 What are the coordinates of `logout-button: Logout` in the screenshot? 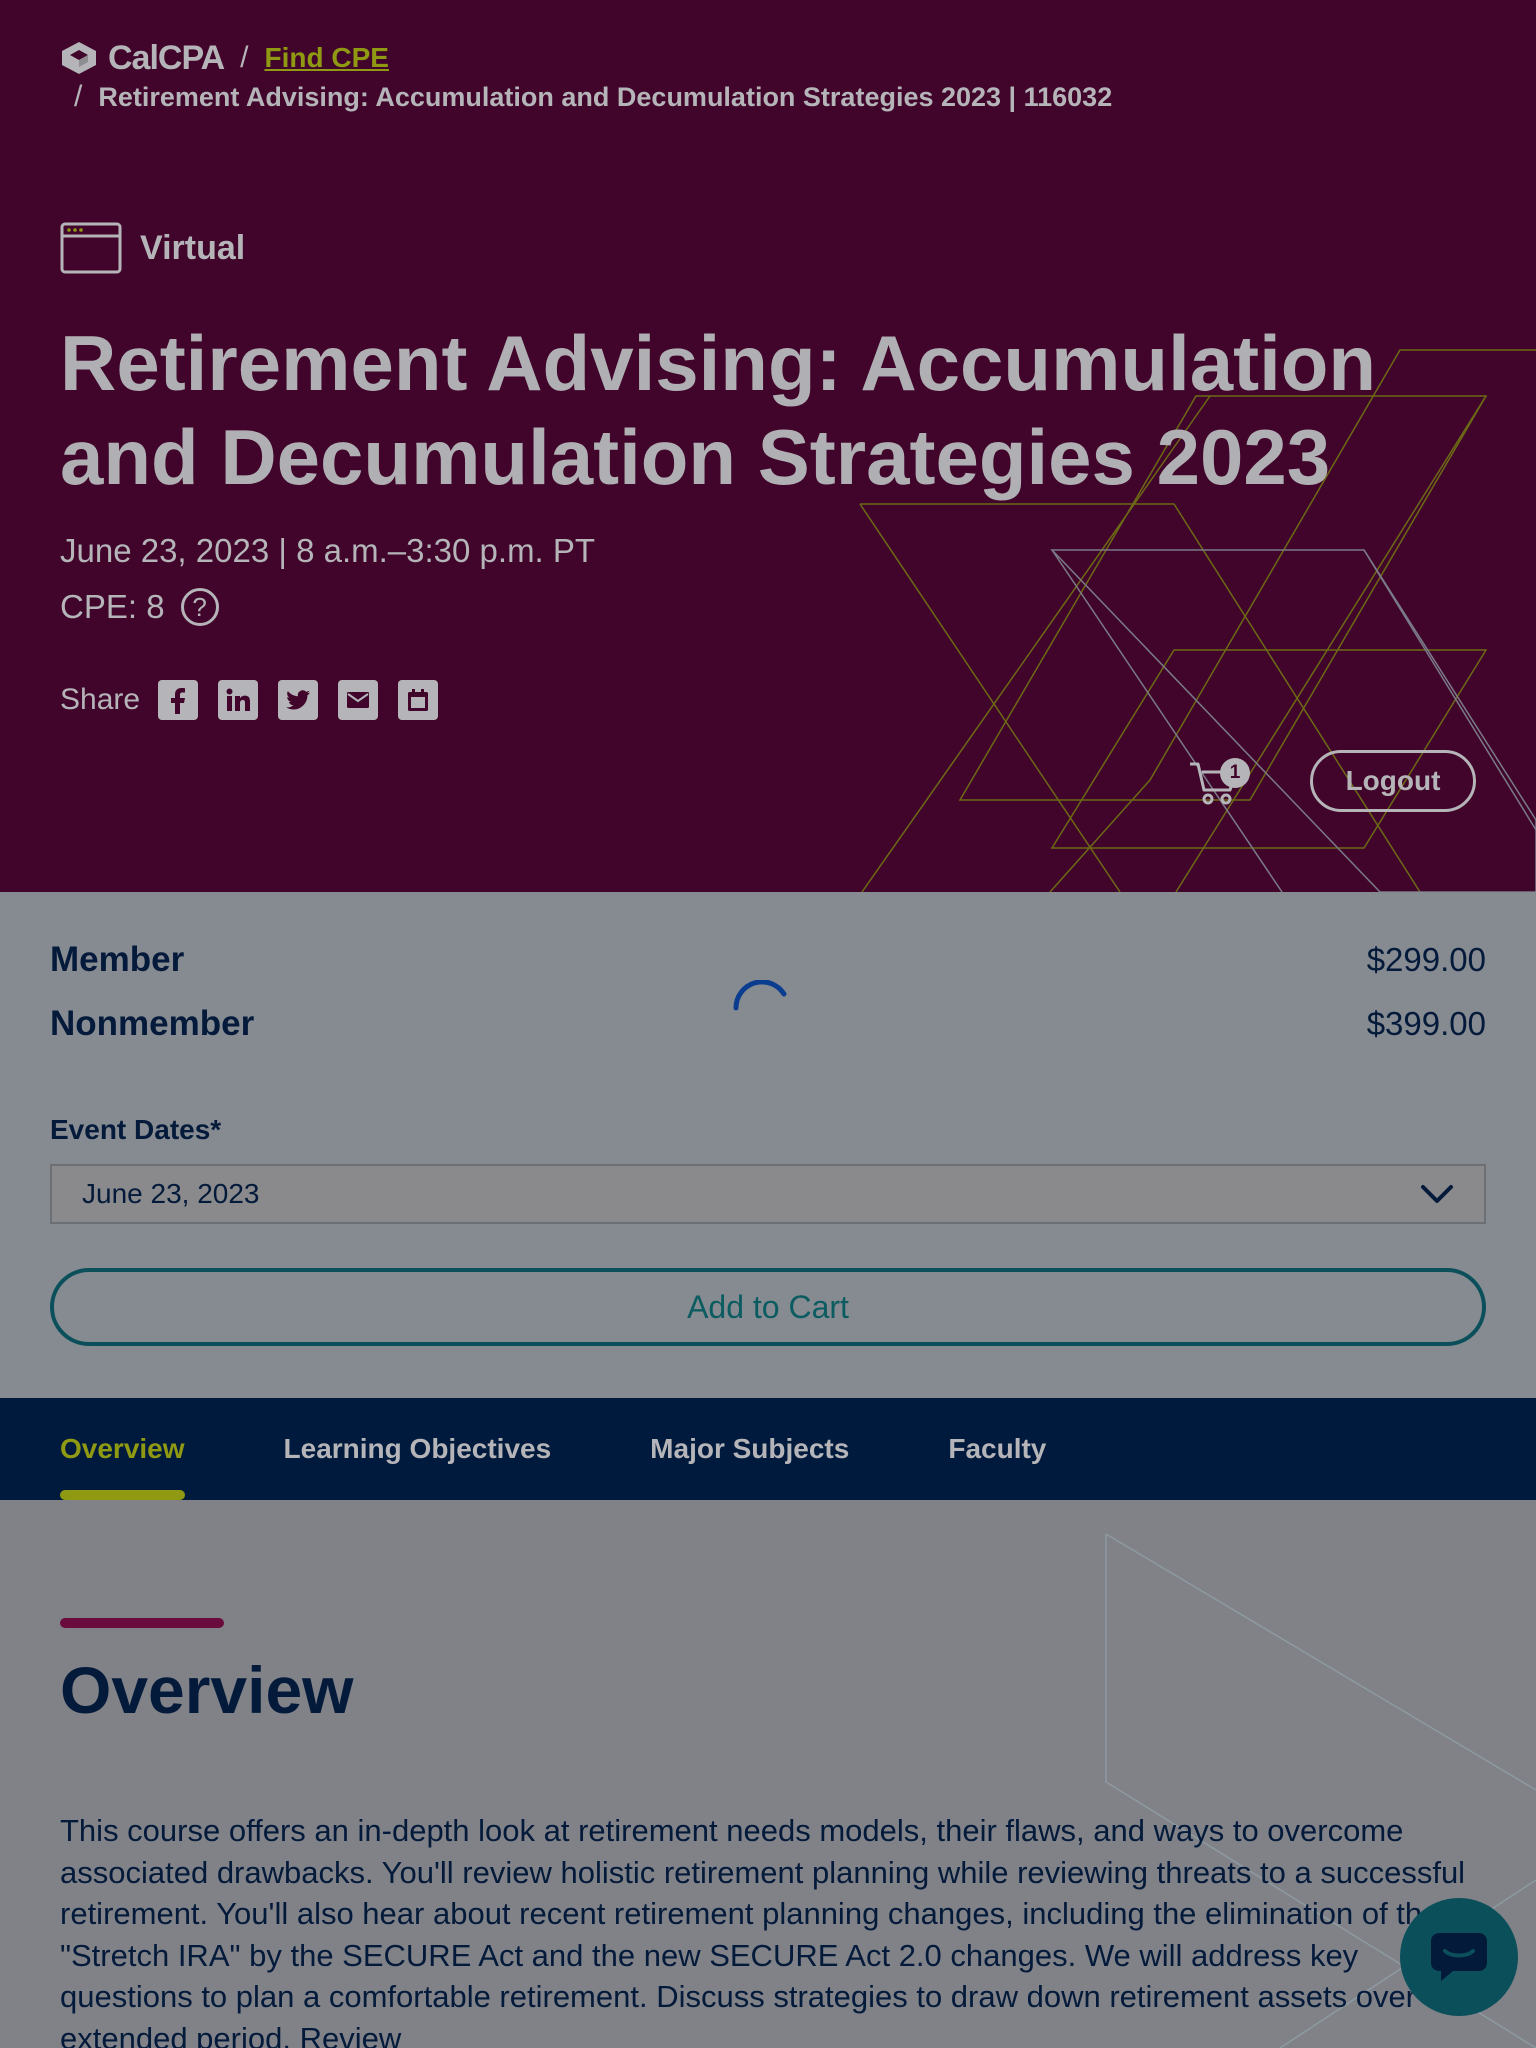 It's located at (1393, 781).